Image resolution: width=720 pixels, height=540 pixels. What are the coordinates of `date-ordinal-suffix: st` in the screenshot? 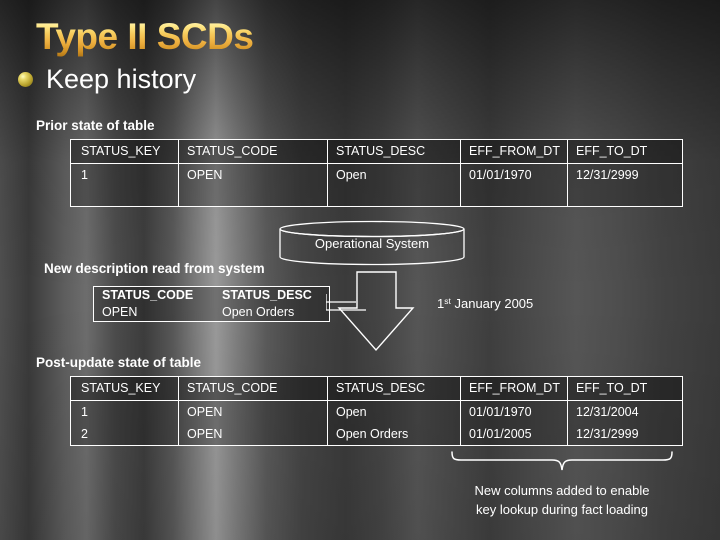 It's located at (447, 301).